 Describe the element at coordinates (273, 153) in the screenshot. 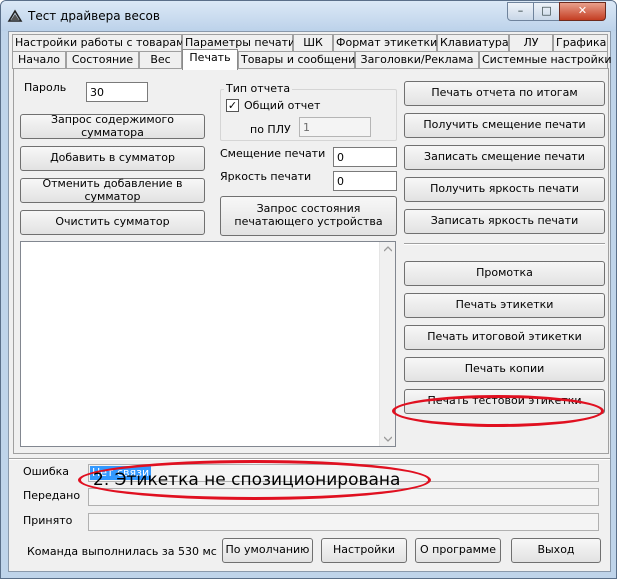

I see `print-offset-label: Смещение печати` at that location.